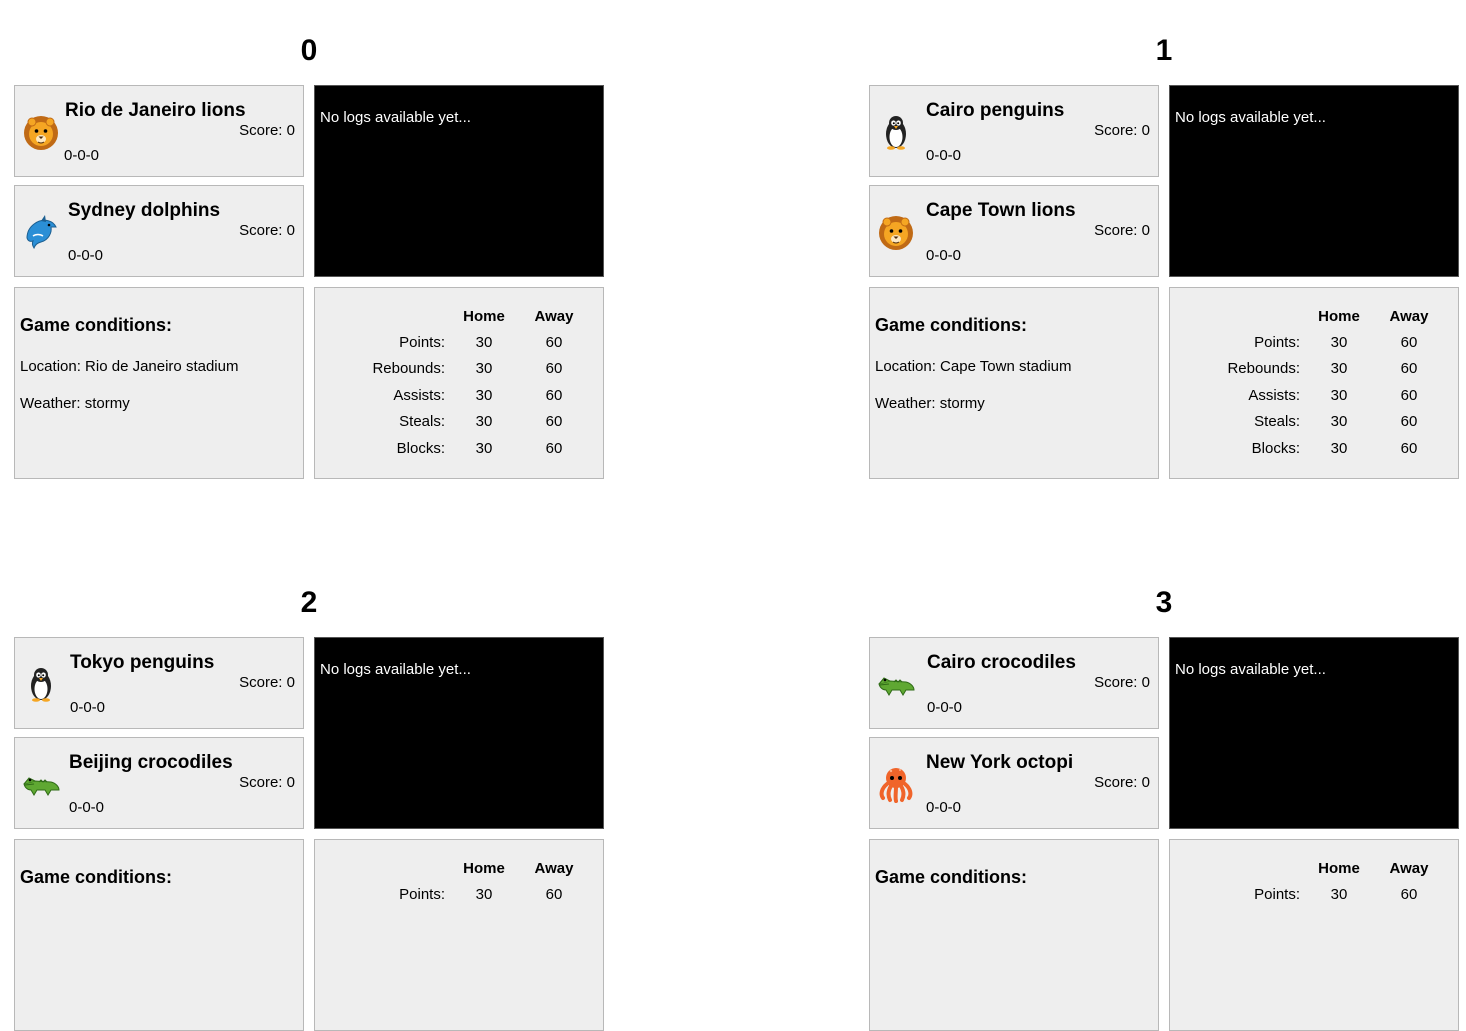 The image size is (1466, 1031). Describe the element at coordinates (962, 403) in the screenshot. I see `weather-value: stormy` at that location.